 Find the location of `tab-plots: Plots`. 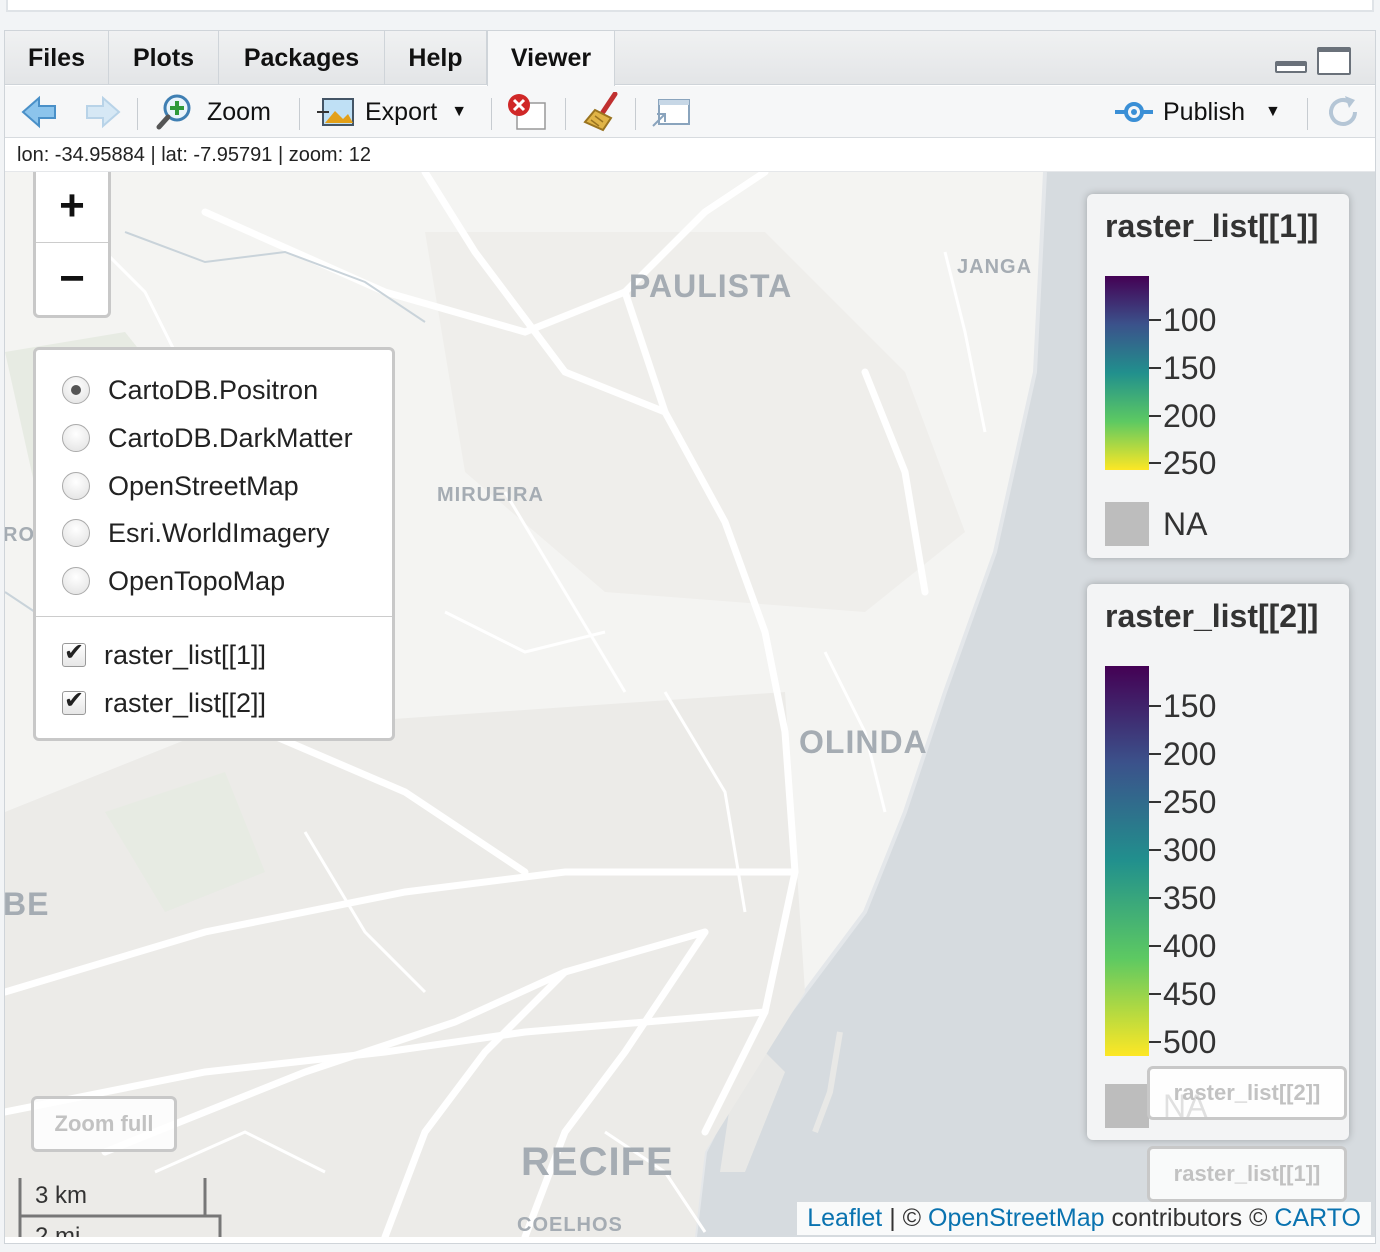

tab-plots: Plots is located at coordinates (164, 58).